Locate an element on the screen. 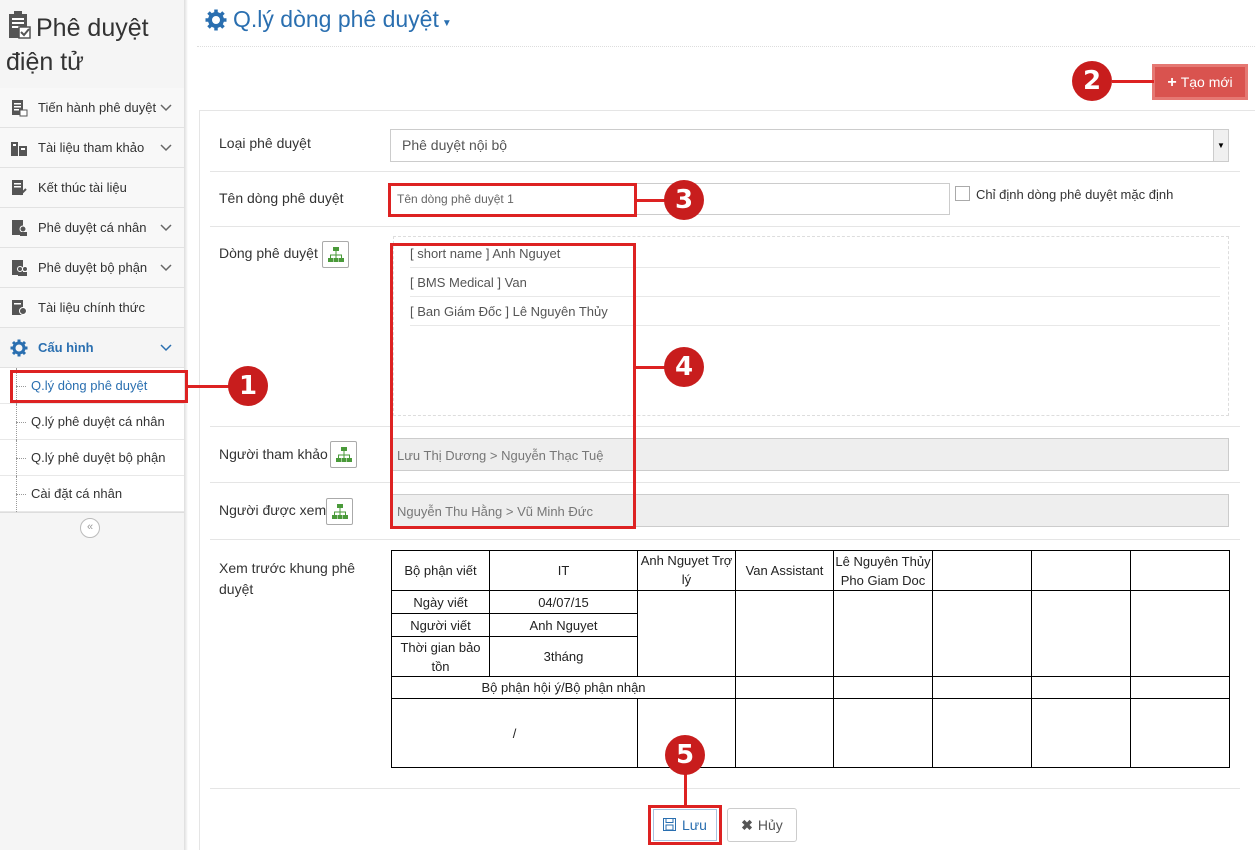 This screenshot has height=850, width=1255. sidebar-subitem-cai-dat: Cài đặt cá nhân is located at coordinates (92, 494).